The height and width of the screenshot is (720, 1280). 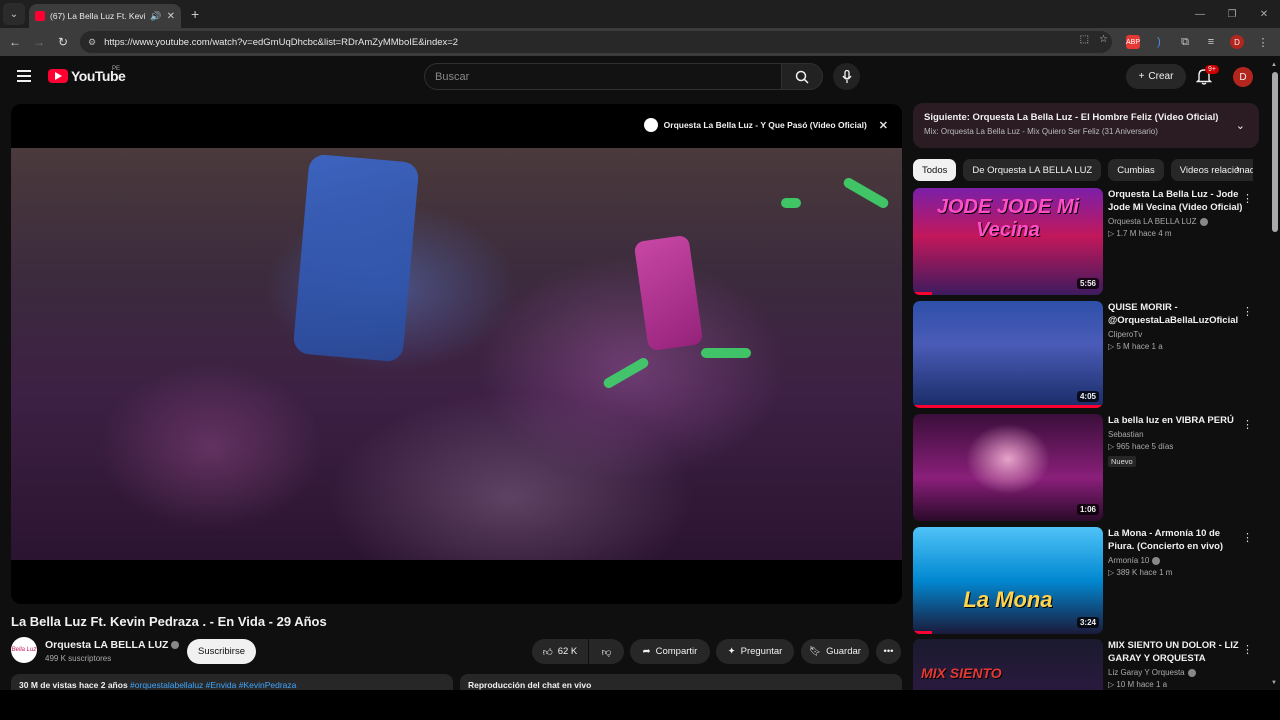 I want to click on like-count: 62 K, so click(x=567, y=651).